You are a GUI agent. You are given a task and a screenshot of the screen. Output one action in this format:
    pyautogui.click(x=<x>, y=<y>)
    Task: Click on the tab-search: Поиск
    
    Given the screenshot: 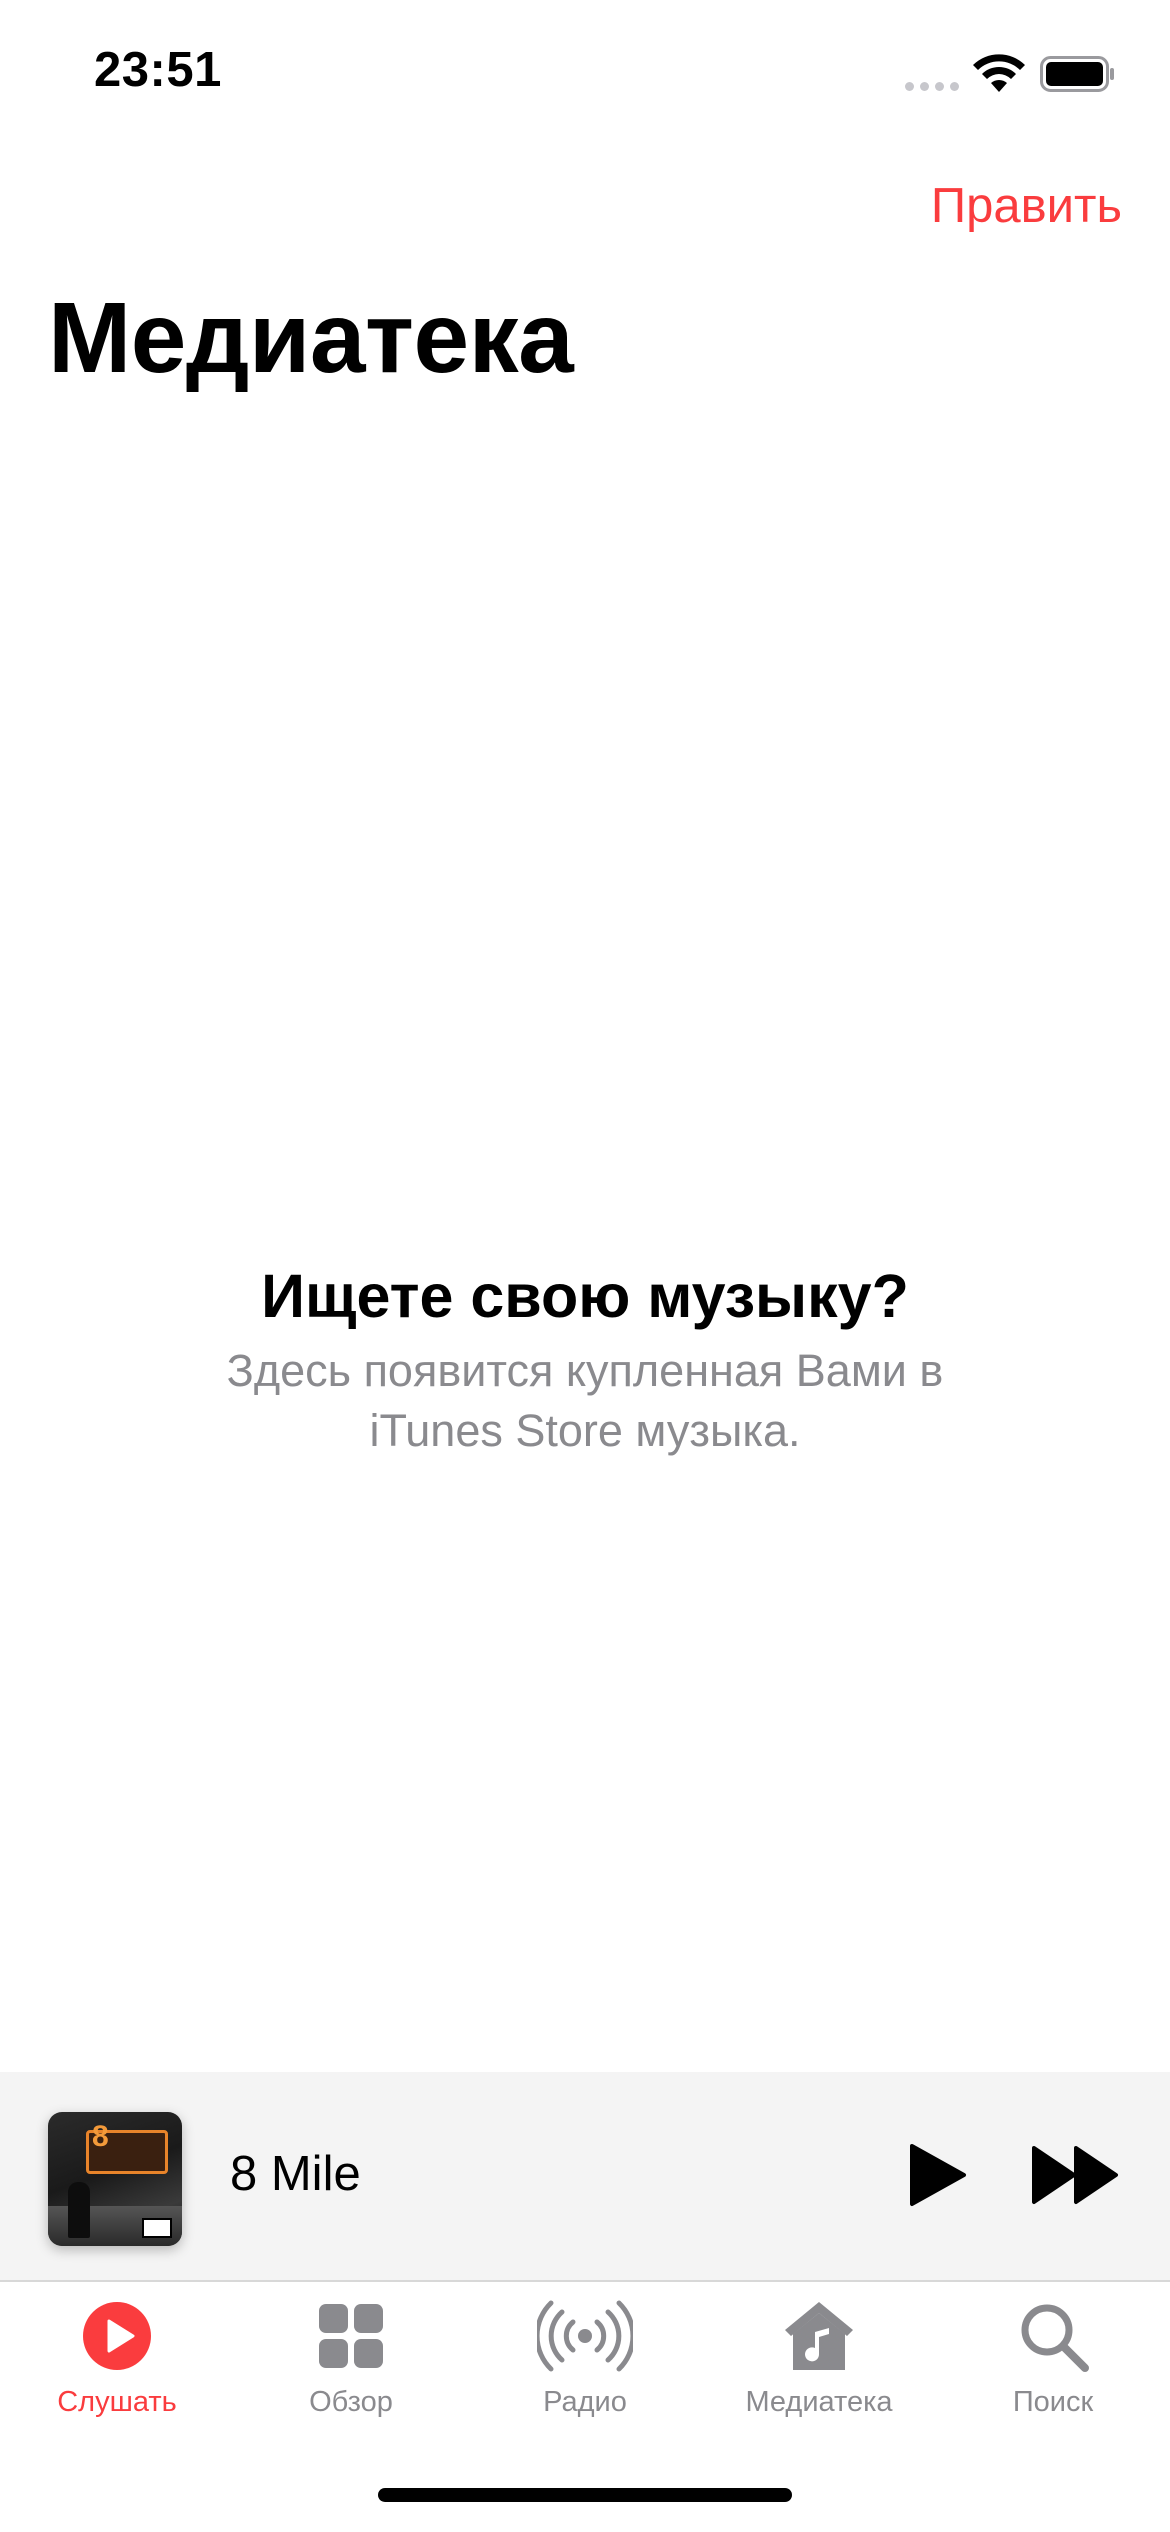 What is the action you would take?
    pyautogui.click(x=1053, y=2358)
    